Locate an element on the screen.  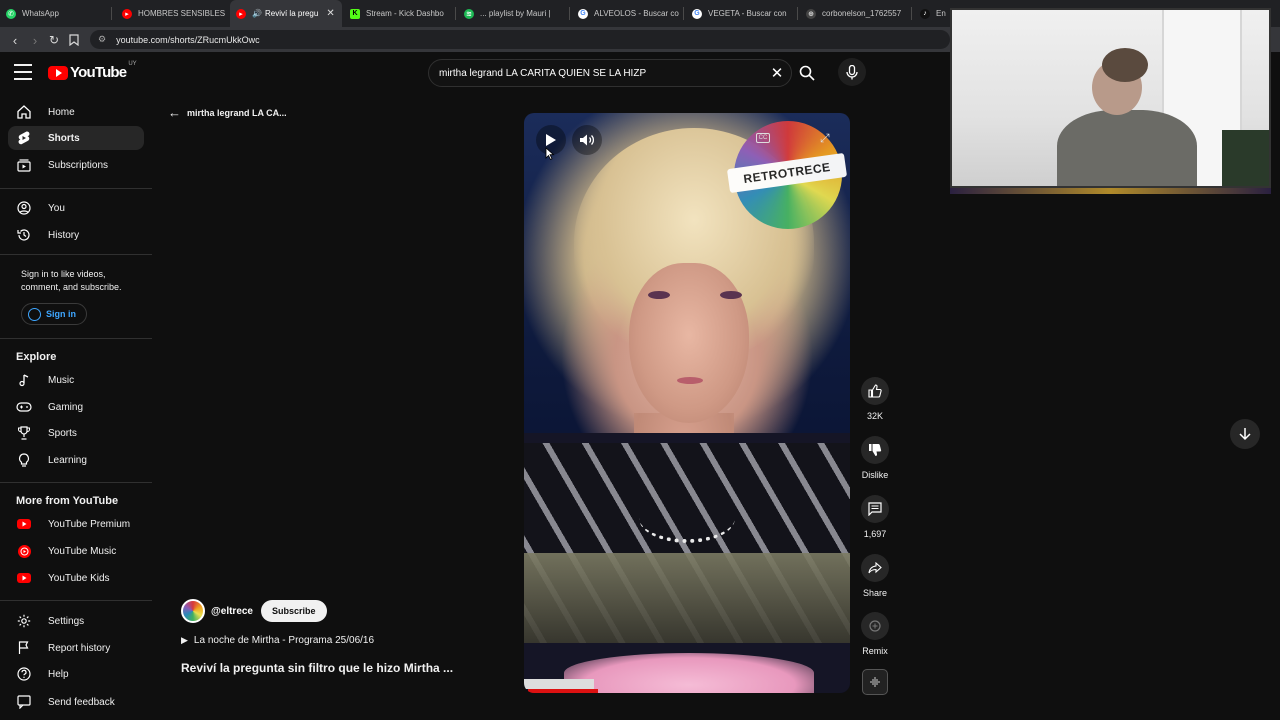
playlist-link: ▶ La noche de Mirtha - Programa 25/06/16 is located at coordinates (277, 640).